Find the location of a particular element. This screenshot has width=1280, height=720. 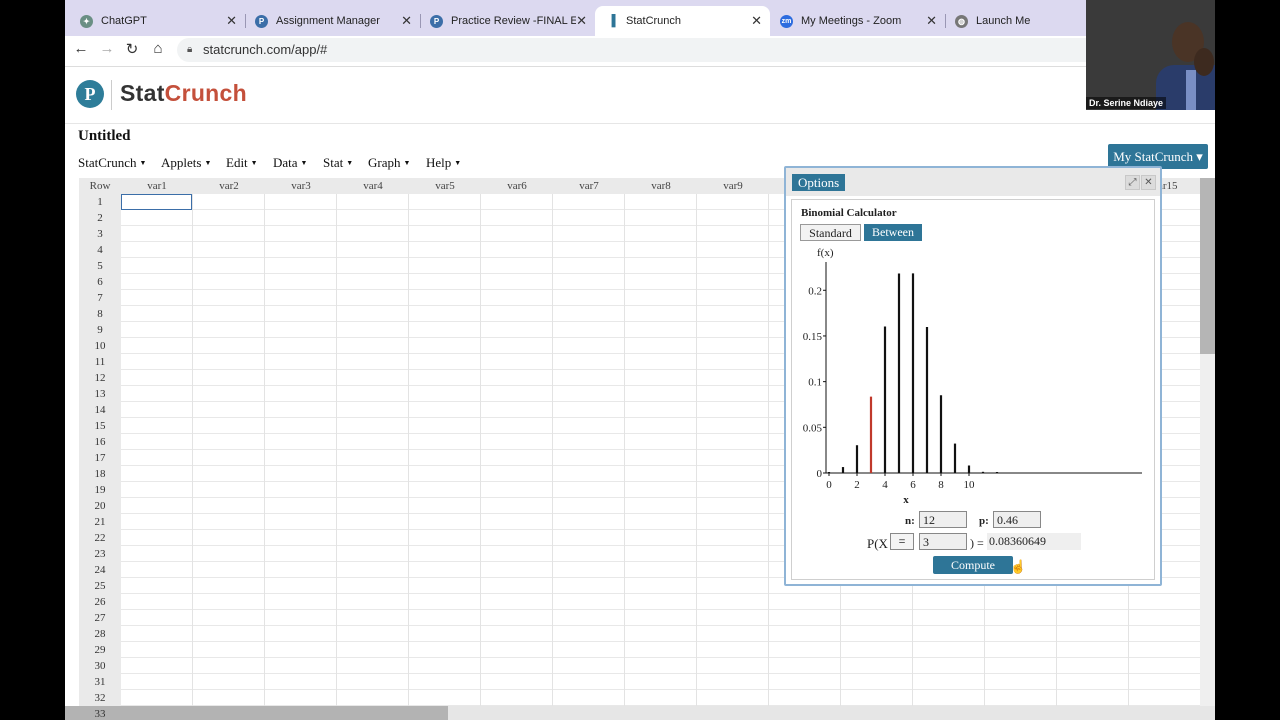

x-input: 3 is located at coordinates (943, 541).